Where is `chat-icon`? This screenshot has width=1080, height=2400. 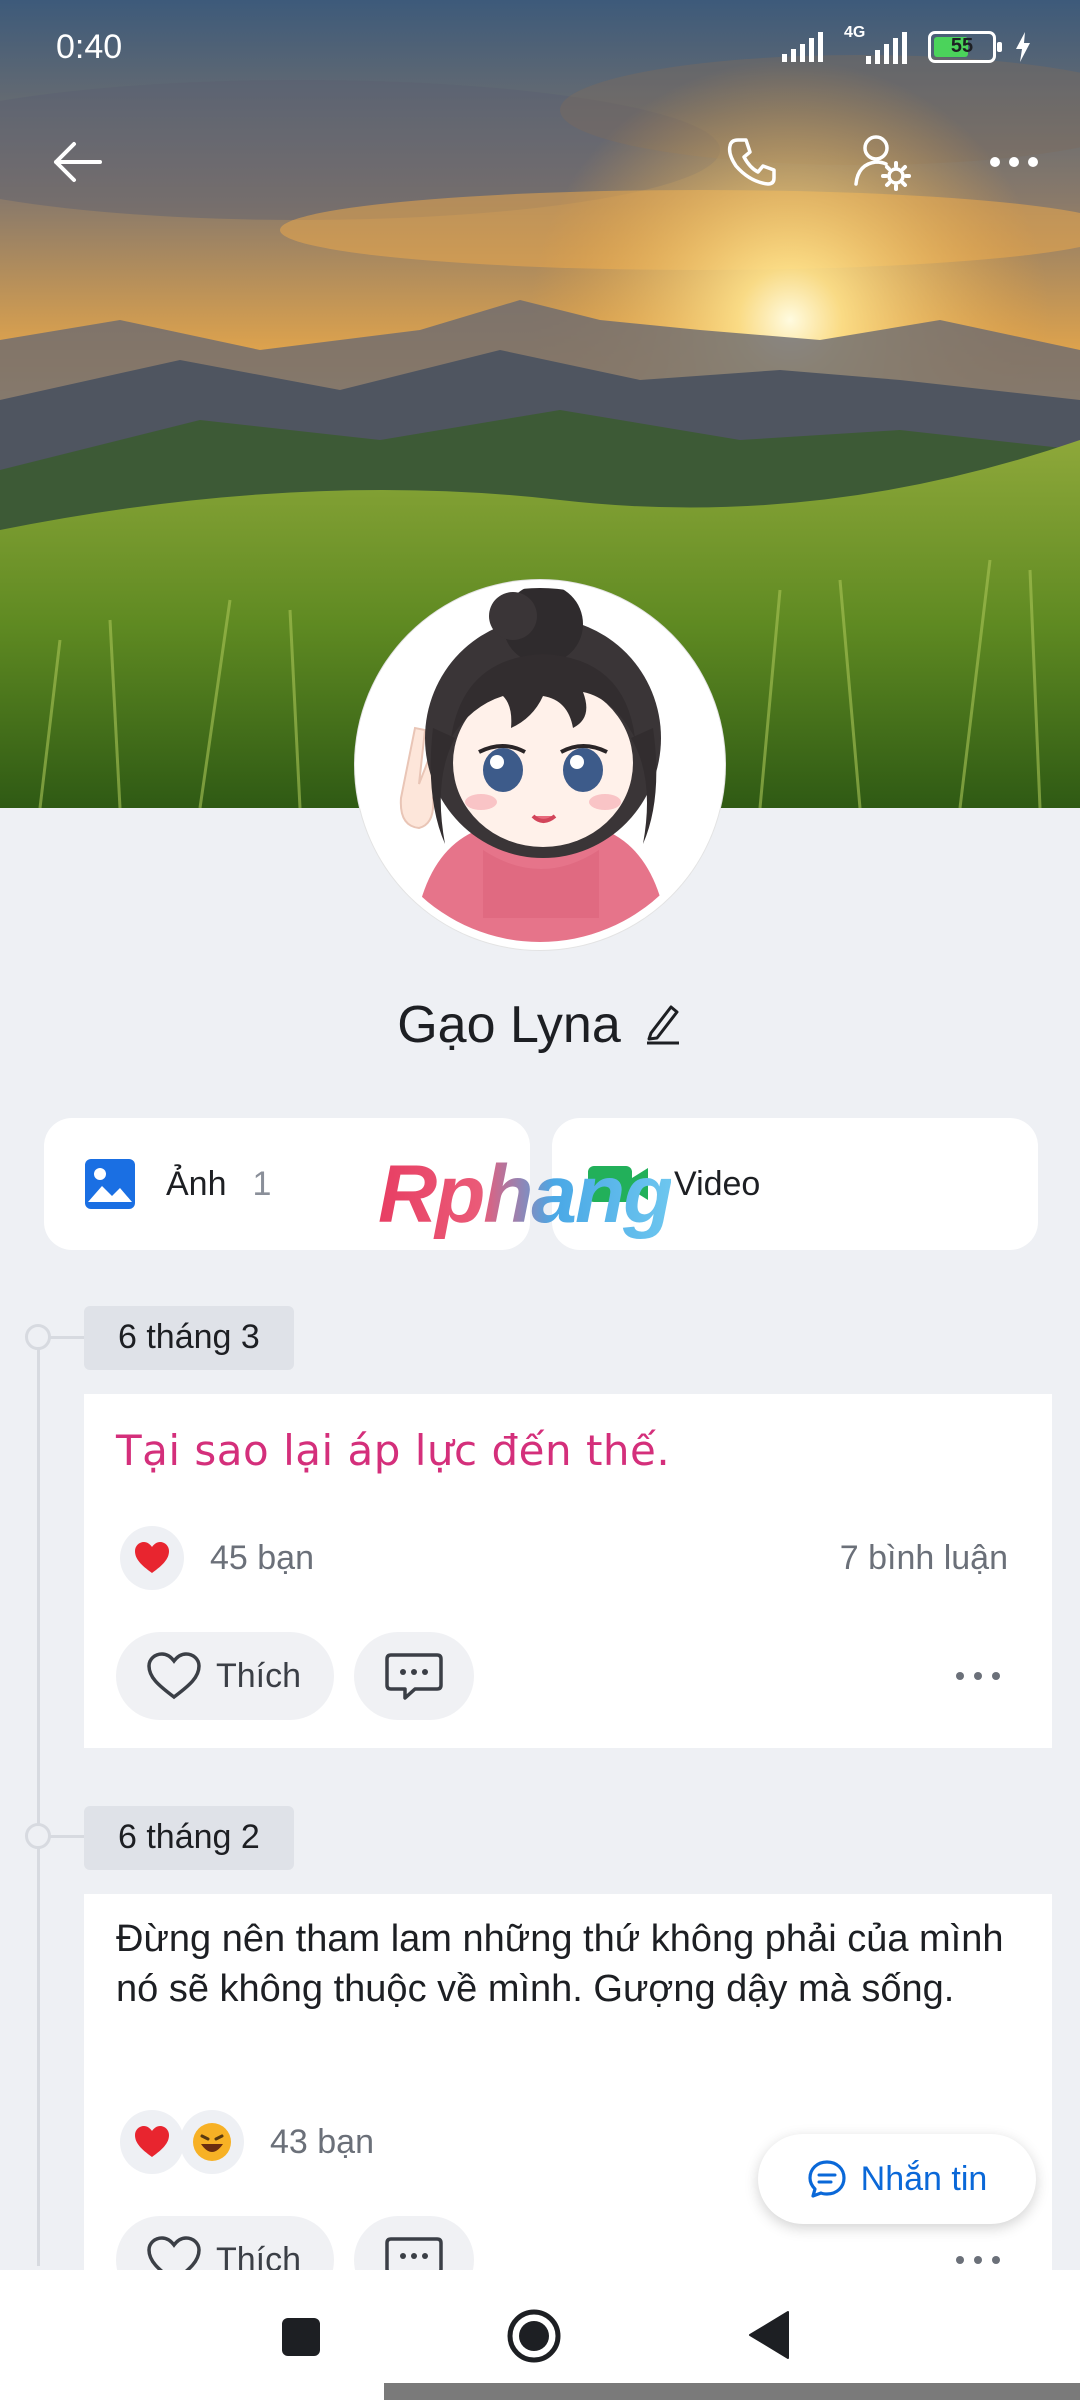 chat-icon is located at coordinates (827, 2179).